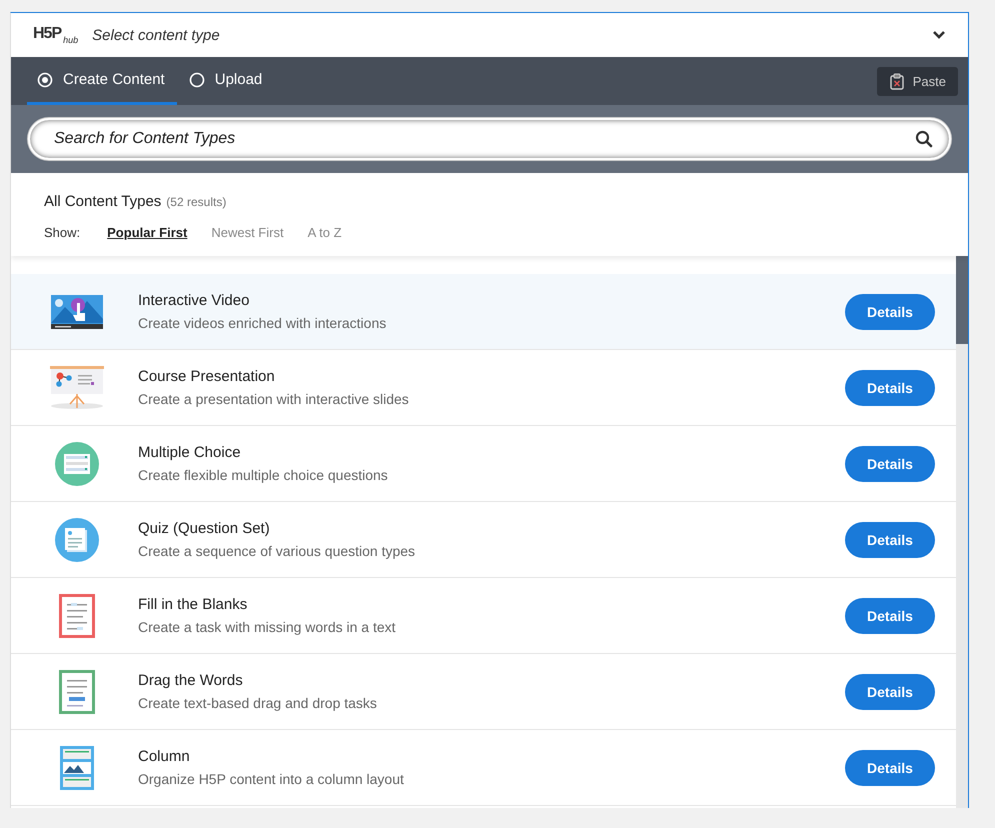 The width and height of the screenshot is (995, 828). What do you see at coordinates (274, 399) in the screenshot?
I see `content-type-description: Create a presentation with interactive slides` at bounding box center [274, 399].